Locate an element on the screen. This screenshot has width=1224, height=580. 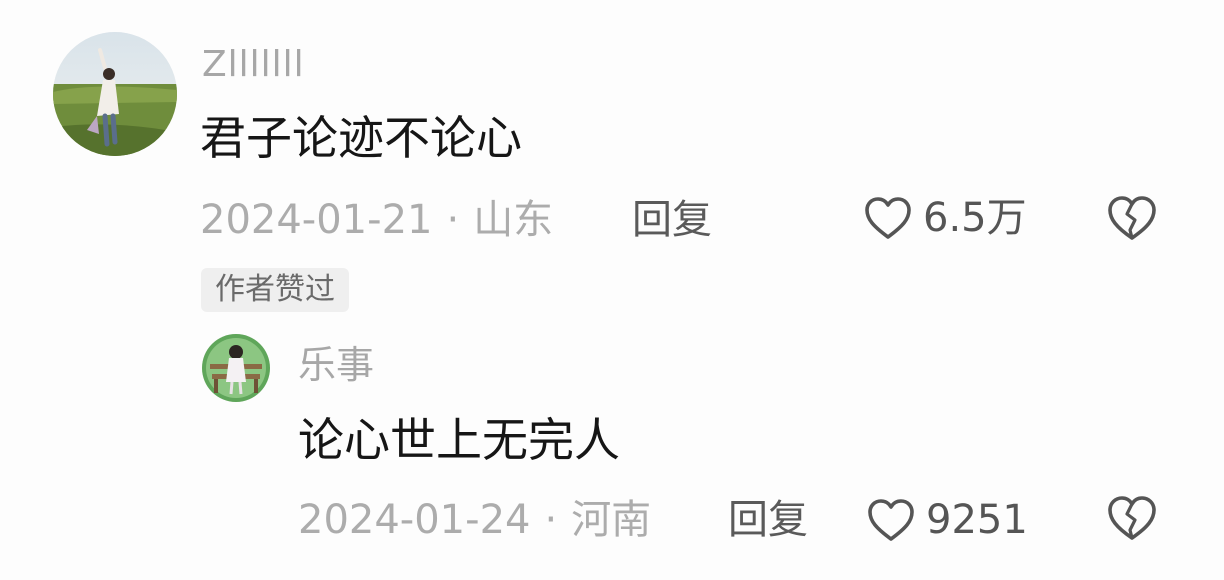
comment-username: Zlllllll is located at coordinates (253, 65).